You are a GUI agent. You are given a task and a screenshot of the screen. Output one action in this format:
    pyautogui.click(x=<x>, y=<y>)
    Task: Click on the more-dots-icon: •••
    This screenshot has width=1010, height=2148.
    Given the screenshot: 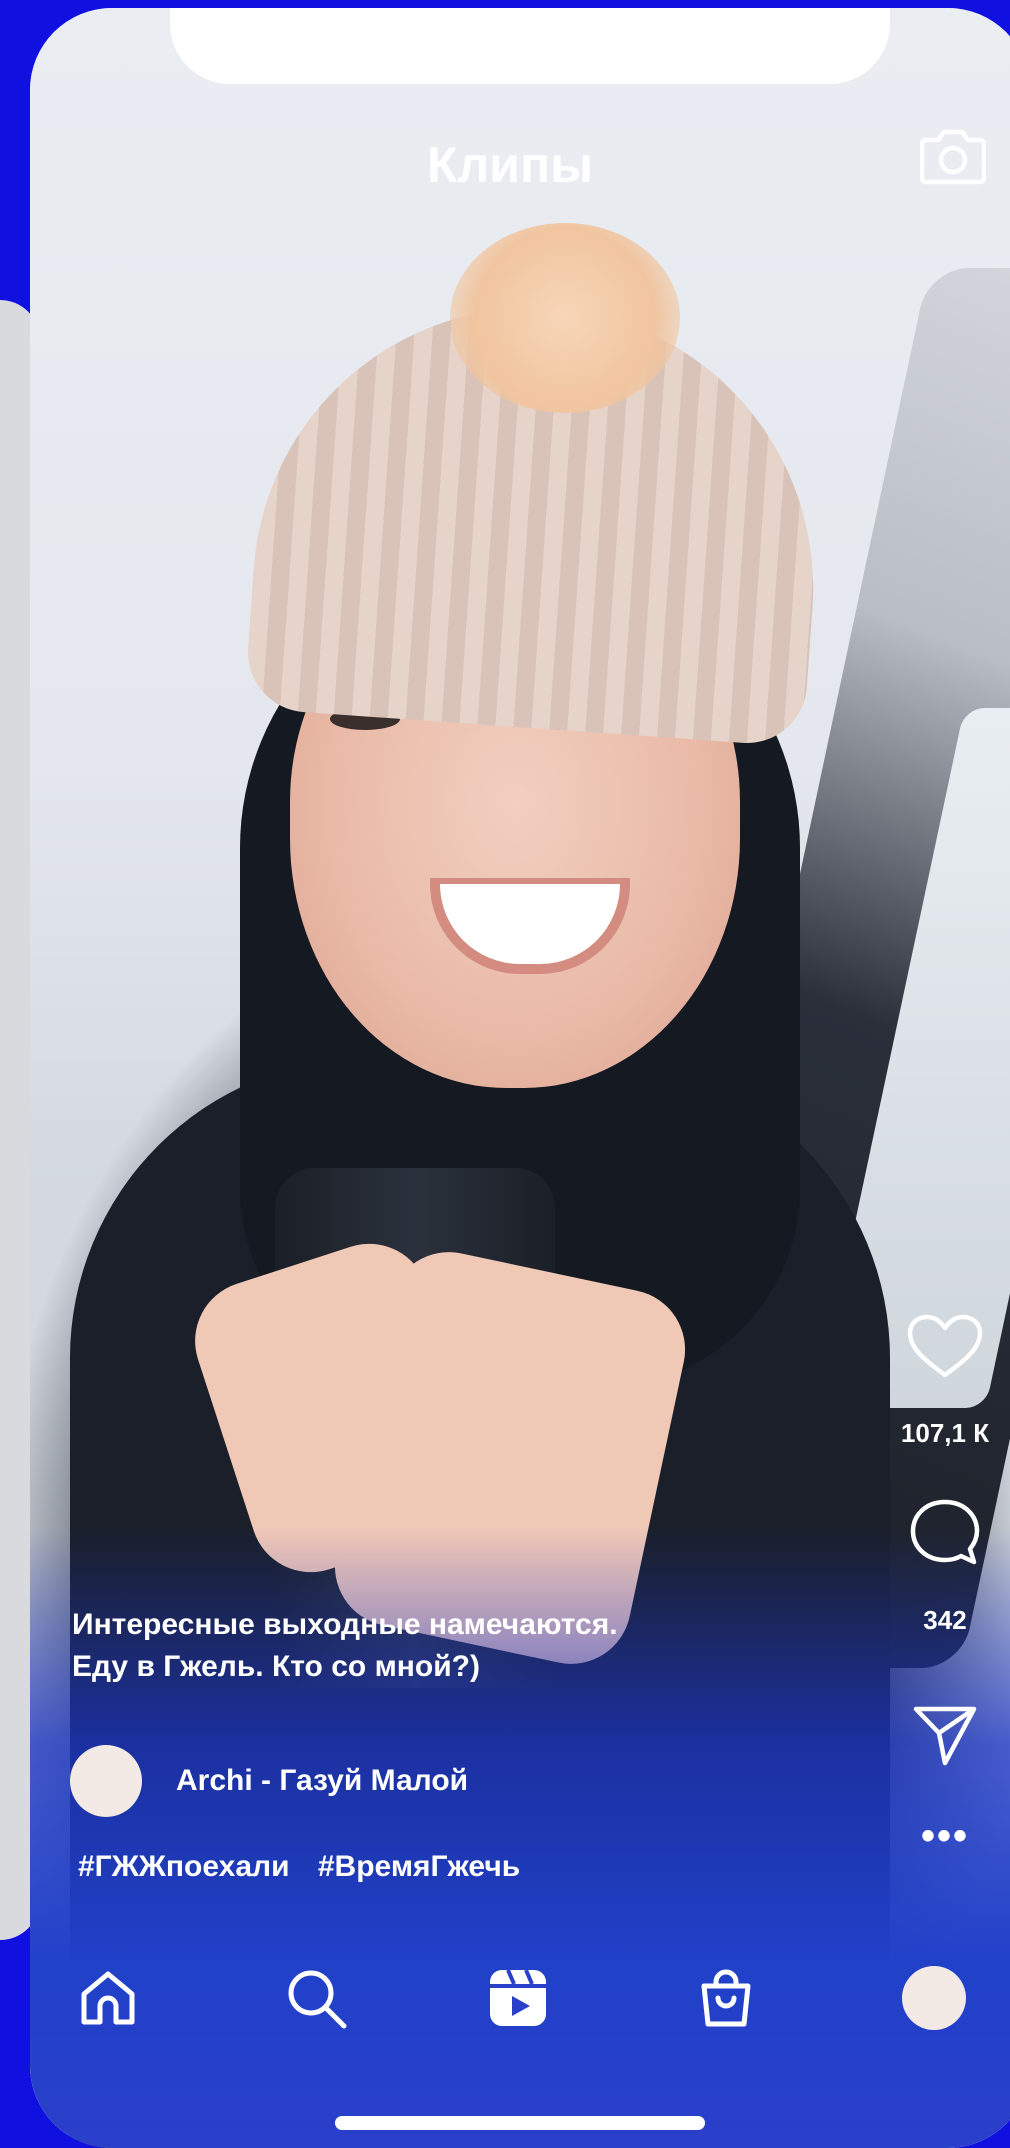 What is the action you would take?
    pyautogui.click(x=944, y=1836)
    